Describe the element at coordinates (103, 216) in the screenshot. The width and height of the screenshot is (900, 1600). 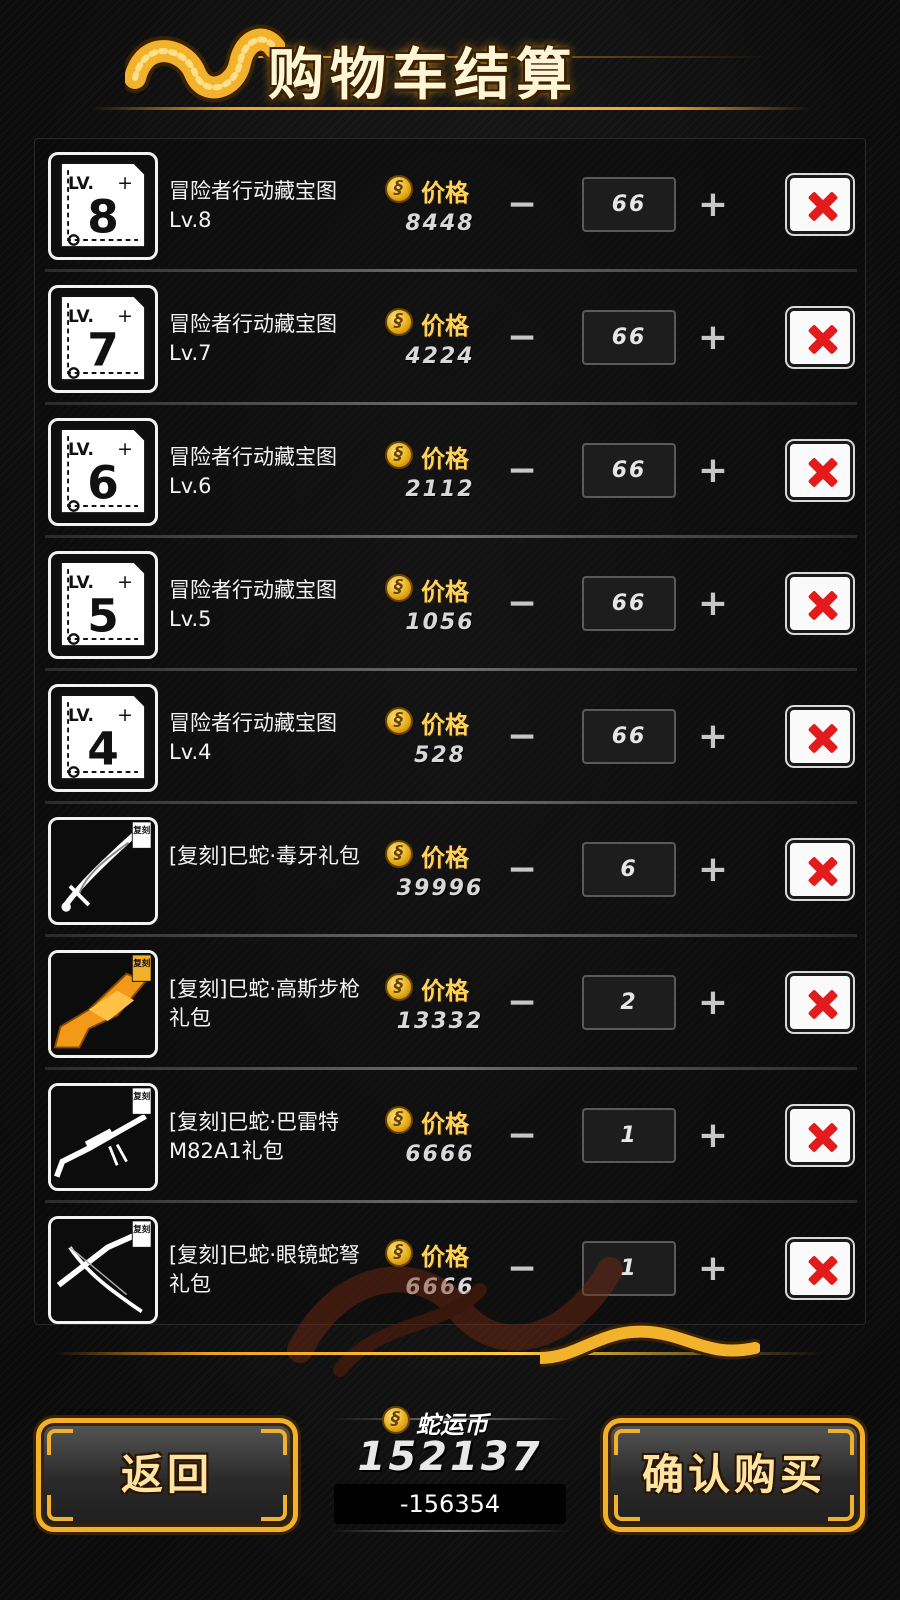
I see `svg-text: 8` at that location.